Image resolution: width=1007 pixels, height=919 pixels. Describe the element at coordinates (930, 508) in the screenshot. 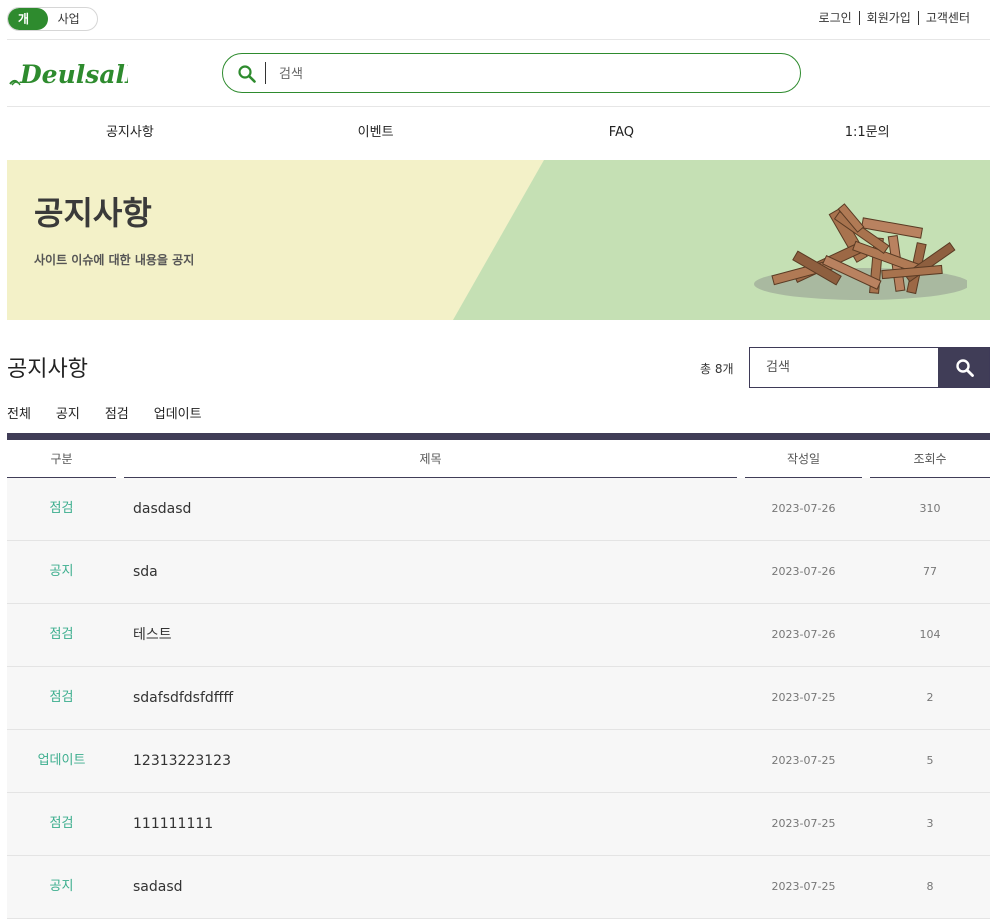

I see `row-views: 310` at that location.